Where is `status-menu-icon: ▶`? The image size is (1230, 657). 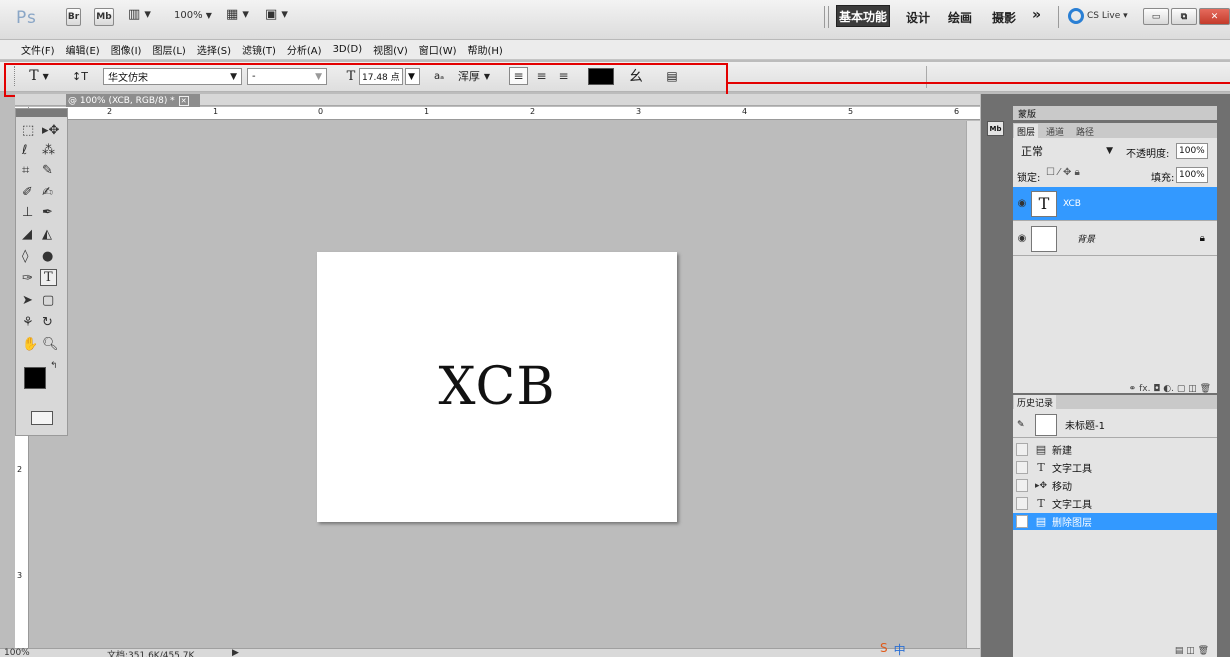 status-menu-icon: ▶ is located at coordinates (235, 652).